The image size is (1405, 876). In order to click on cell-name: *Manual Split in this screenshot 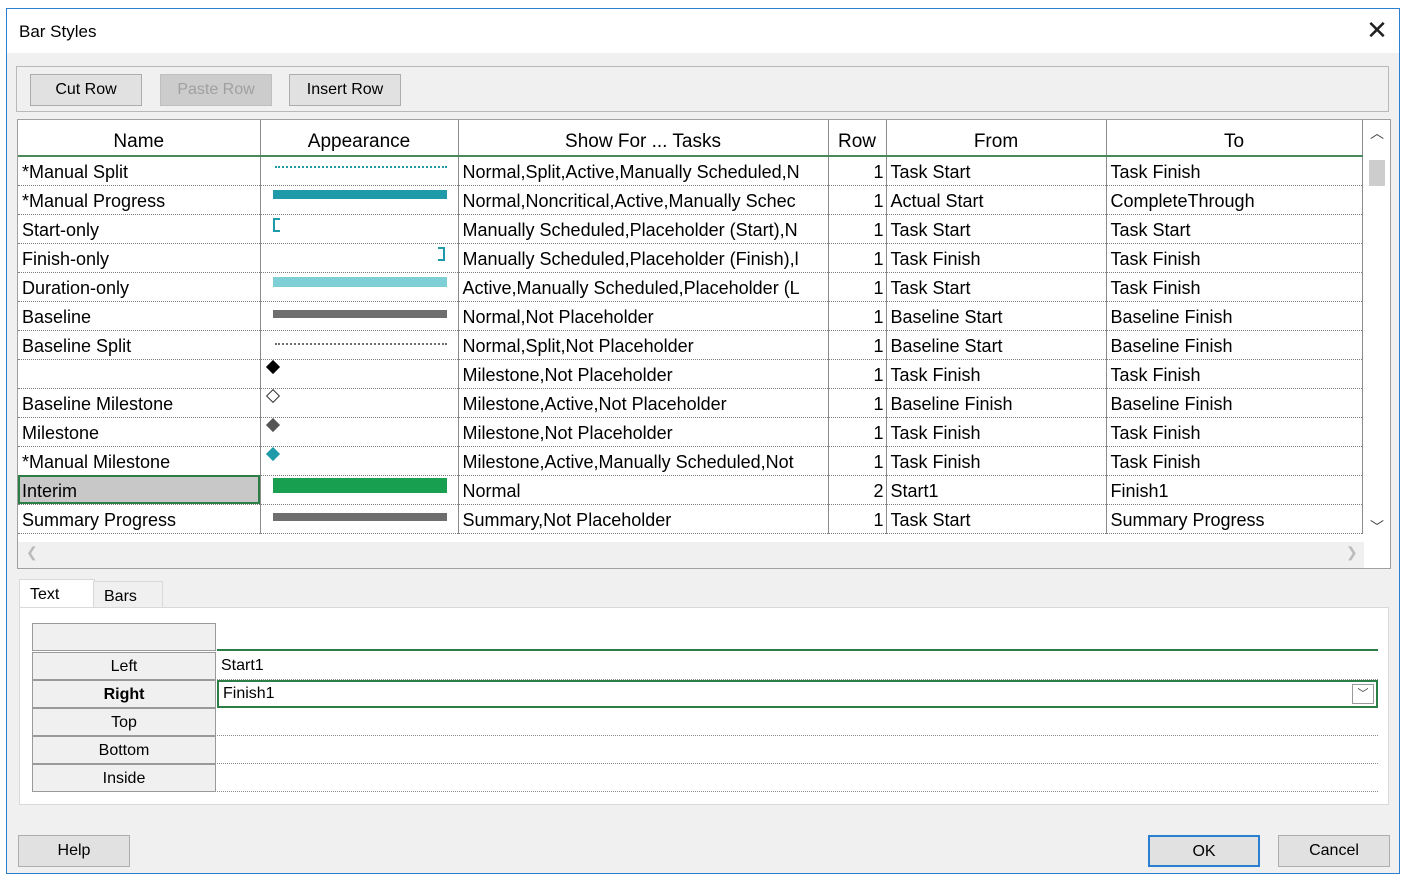, I will do `click(139, 171)`.